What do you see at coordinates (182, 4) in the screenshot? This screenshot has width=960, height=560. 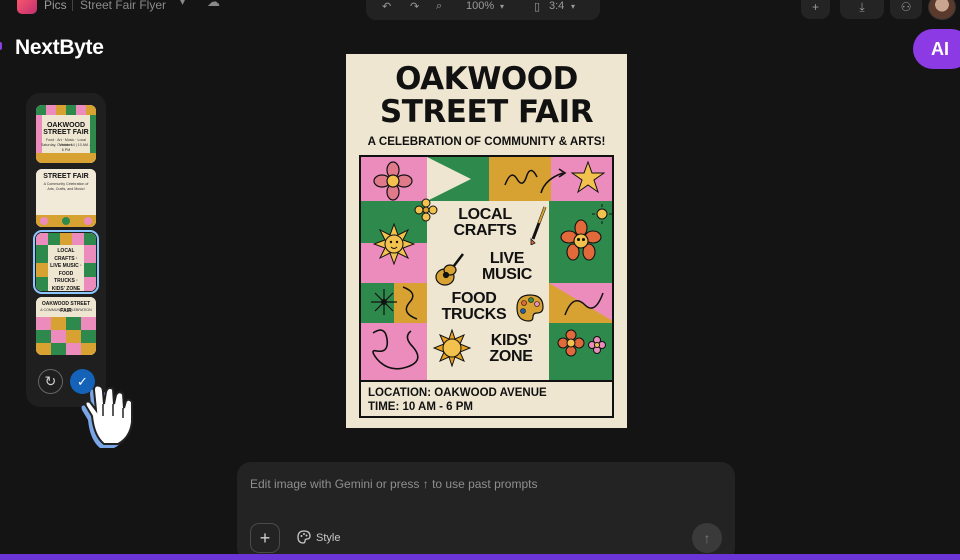 I see `chevron-down-icon: ▾` at bounding box center [182, 4].